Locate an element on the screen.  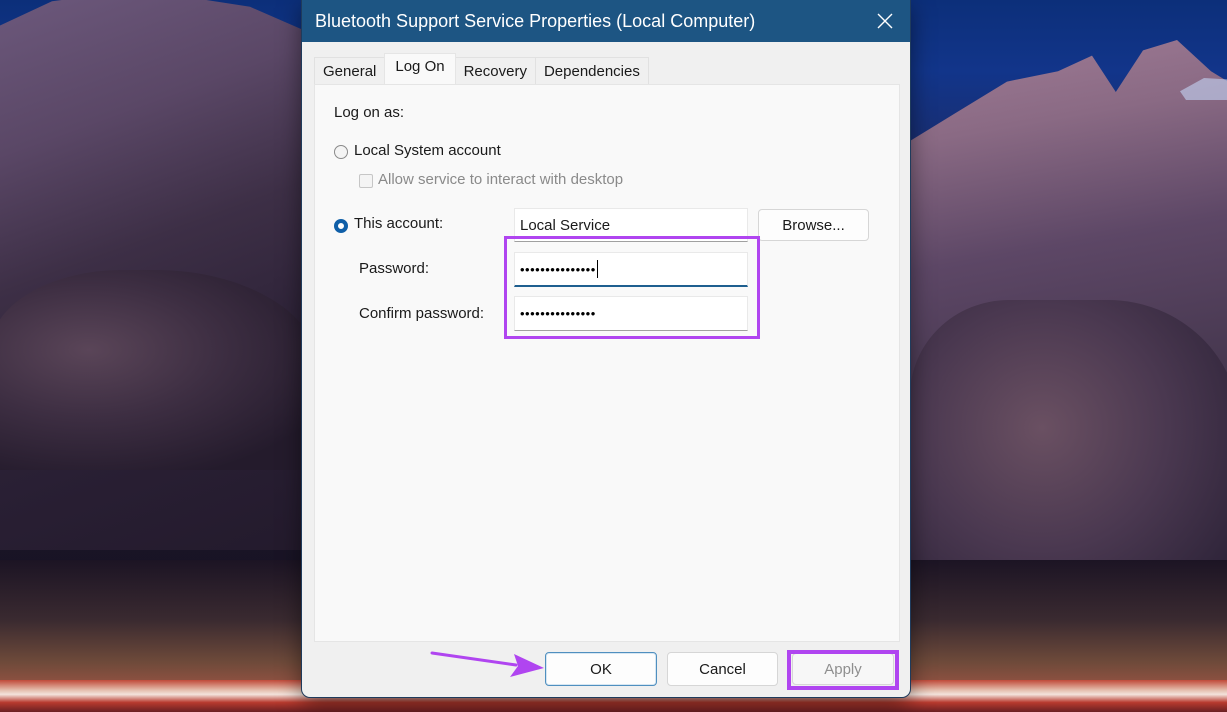
tab-general: General is located at coordinates (350, 70).